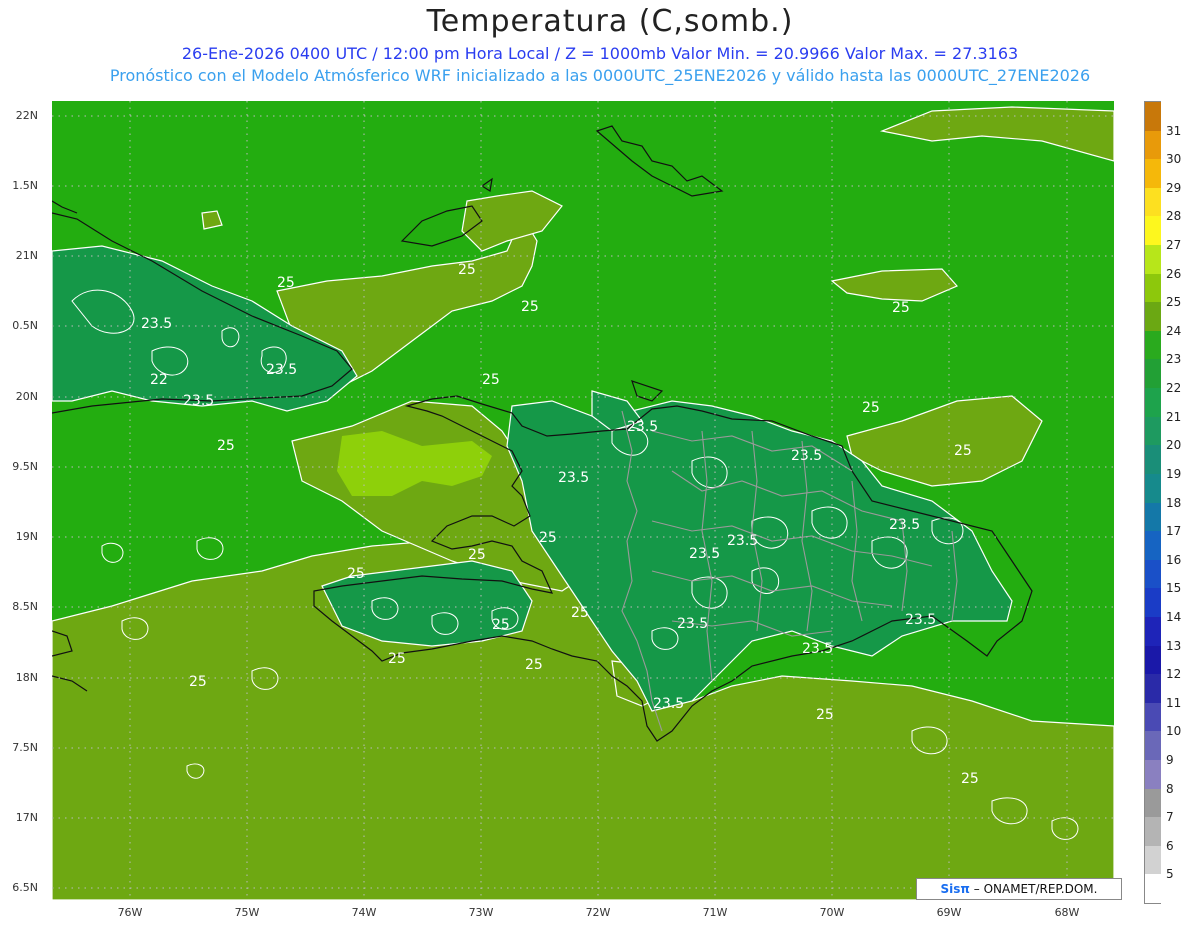  I want to click on colorbar-label: 18, so click(1174, 502).